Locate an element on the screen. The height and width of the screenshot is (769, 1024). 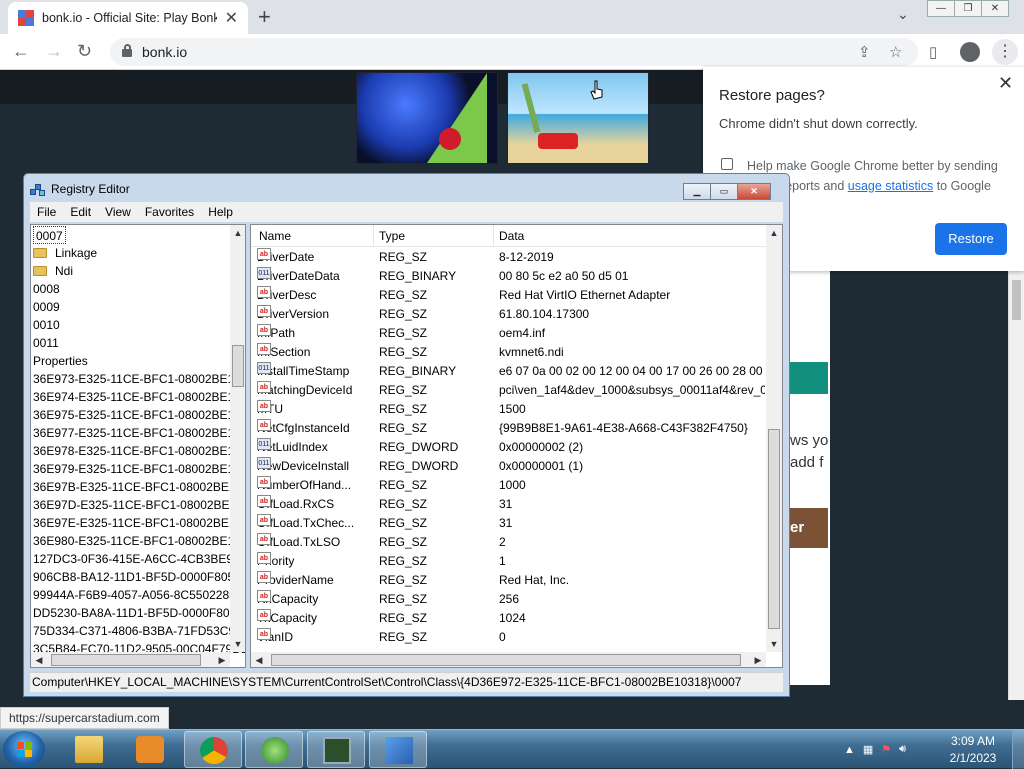
restore-icon: ❐ is located at coordinates (968, 8).